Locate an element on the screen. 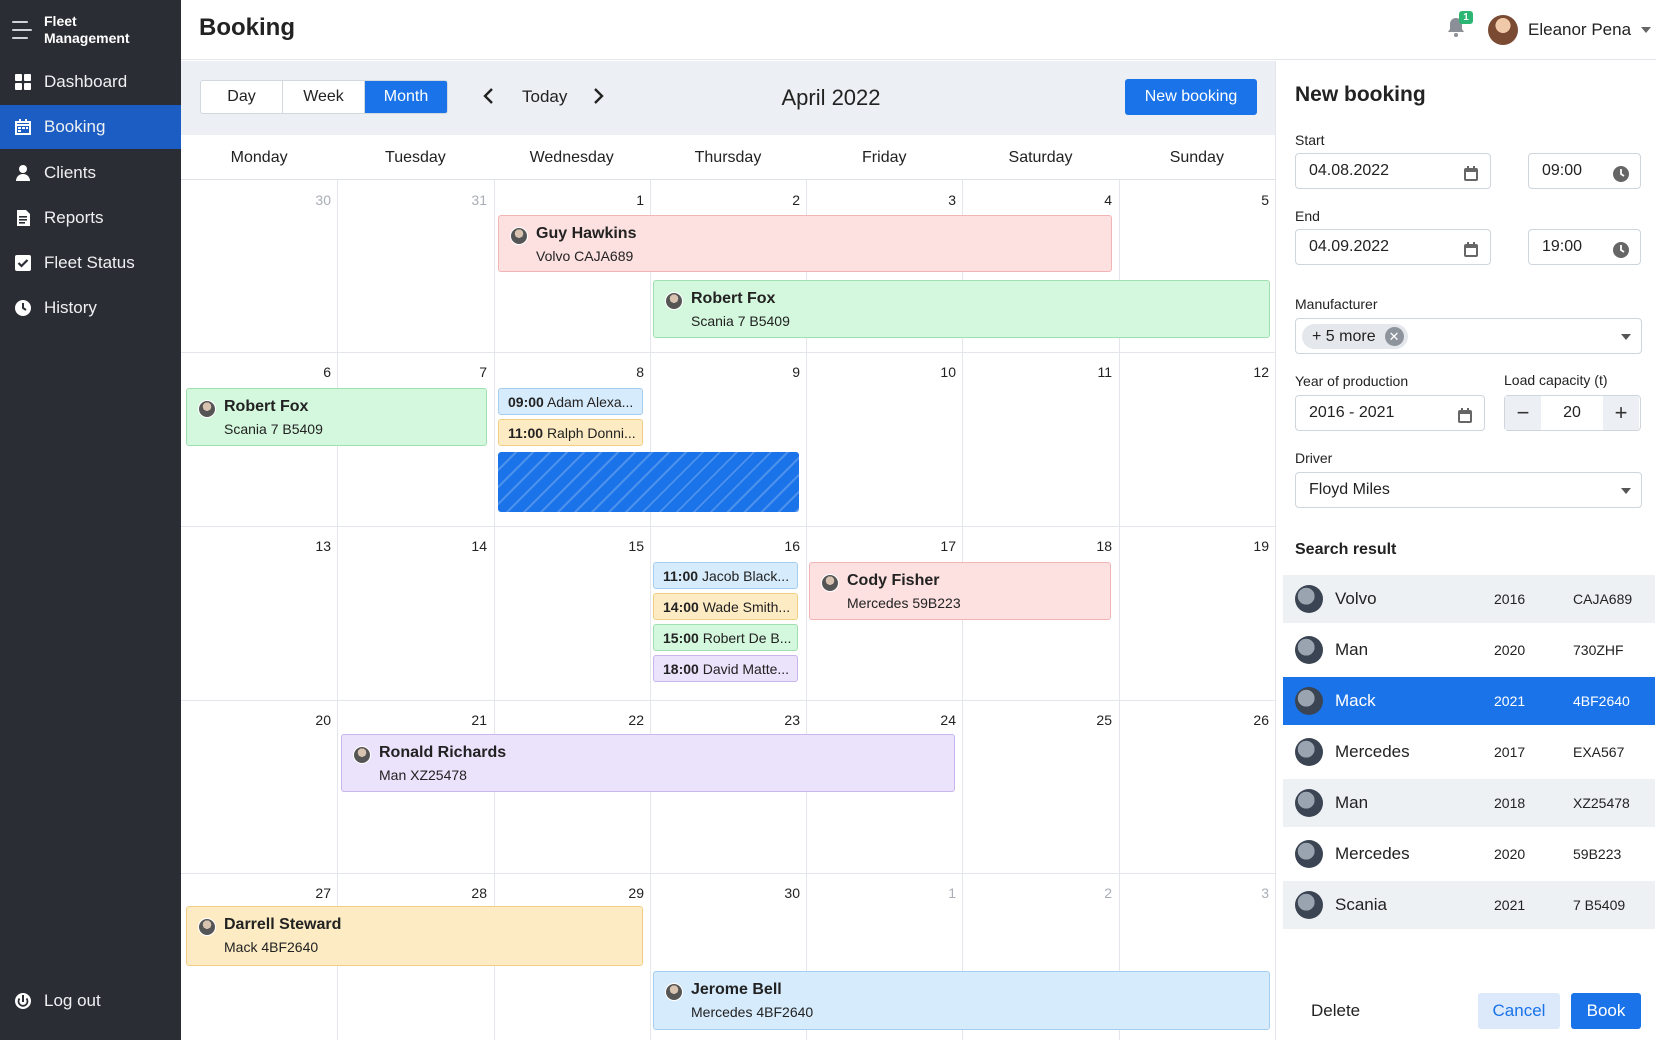 This screenshot has height=1040, width=1656. booking-event: Darrell Steward Mack 4BF2640 is located at coordinates (414, 936).